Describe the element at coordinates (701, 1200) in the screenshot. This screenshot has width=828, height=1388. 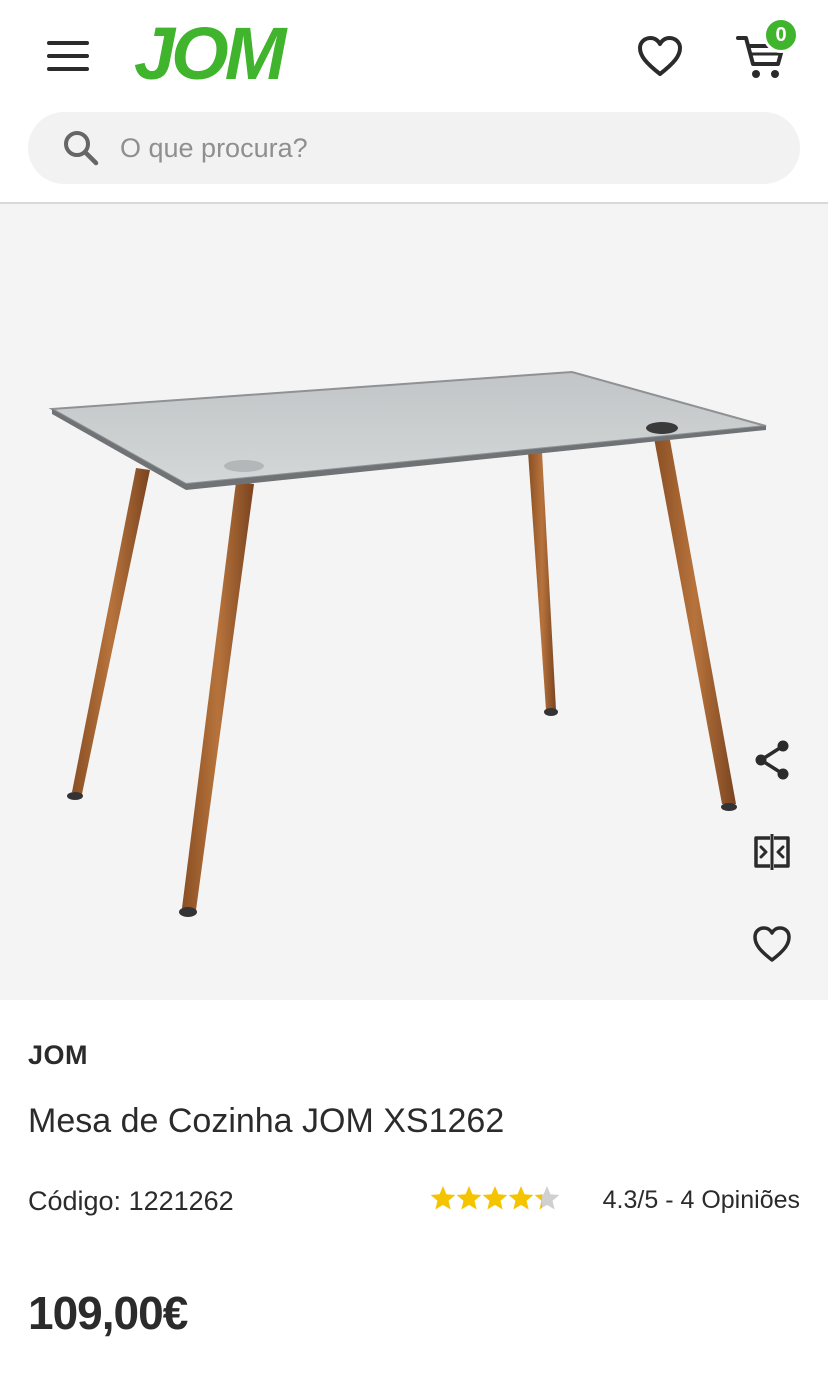
I see `rating-summary: 4.3/5 - 4 Opiniões` at that location.